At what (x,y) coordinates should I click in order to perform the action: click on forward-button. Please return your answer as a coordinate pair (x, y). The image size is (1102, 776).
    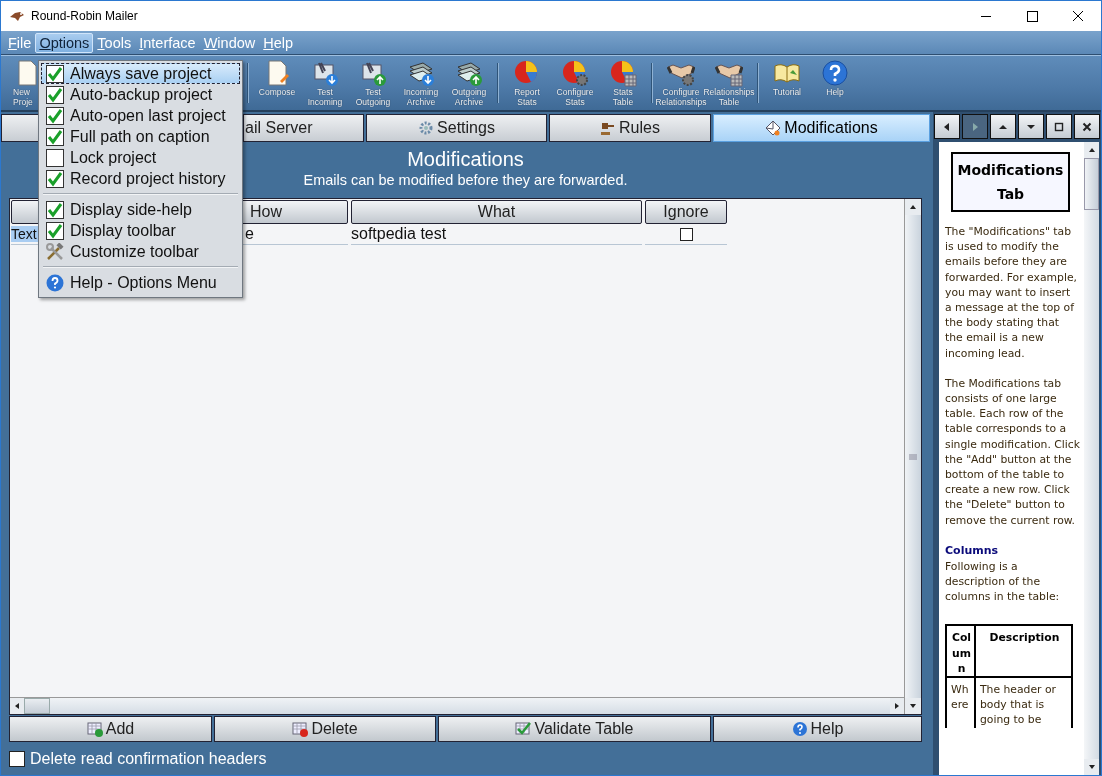
    Looking at the image, I should click on (975, 126).